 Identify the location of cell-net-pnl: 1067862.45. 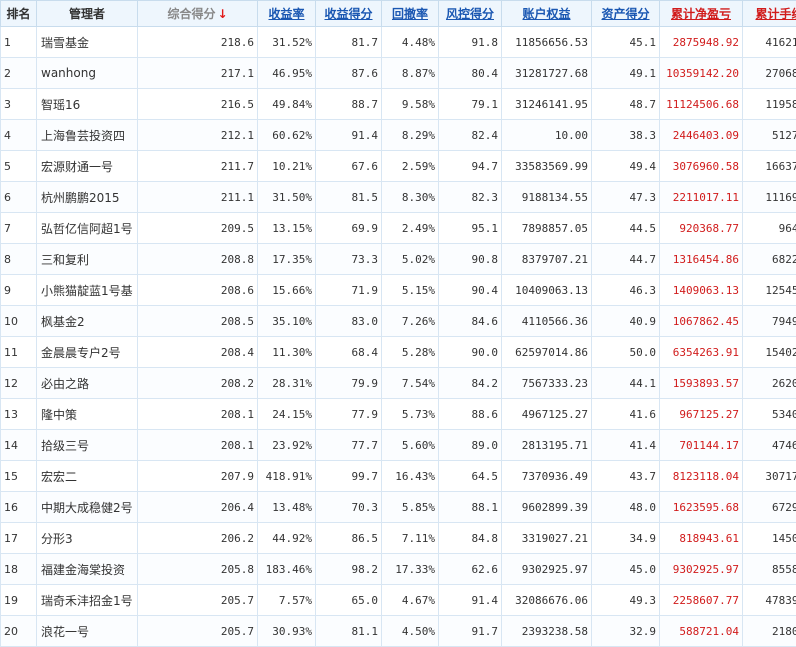
(701, 321).